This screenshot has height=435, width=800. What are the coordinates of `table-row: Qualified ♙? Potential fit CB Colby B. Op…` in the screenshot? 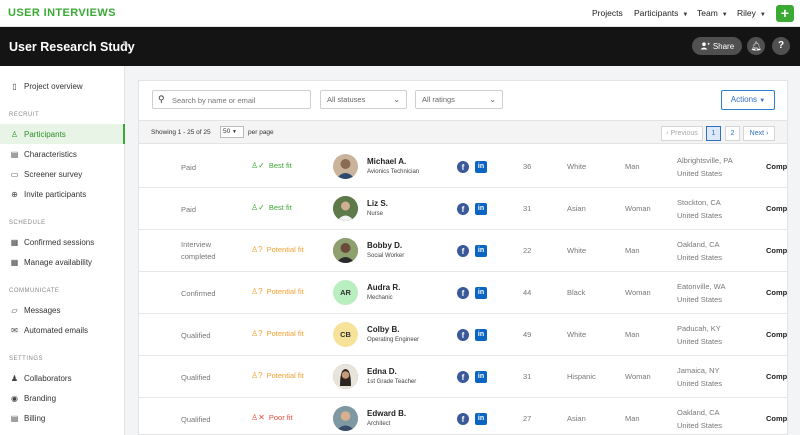 It's located at (463, 335).